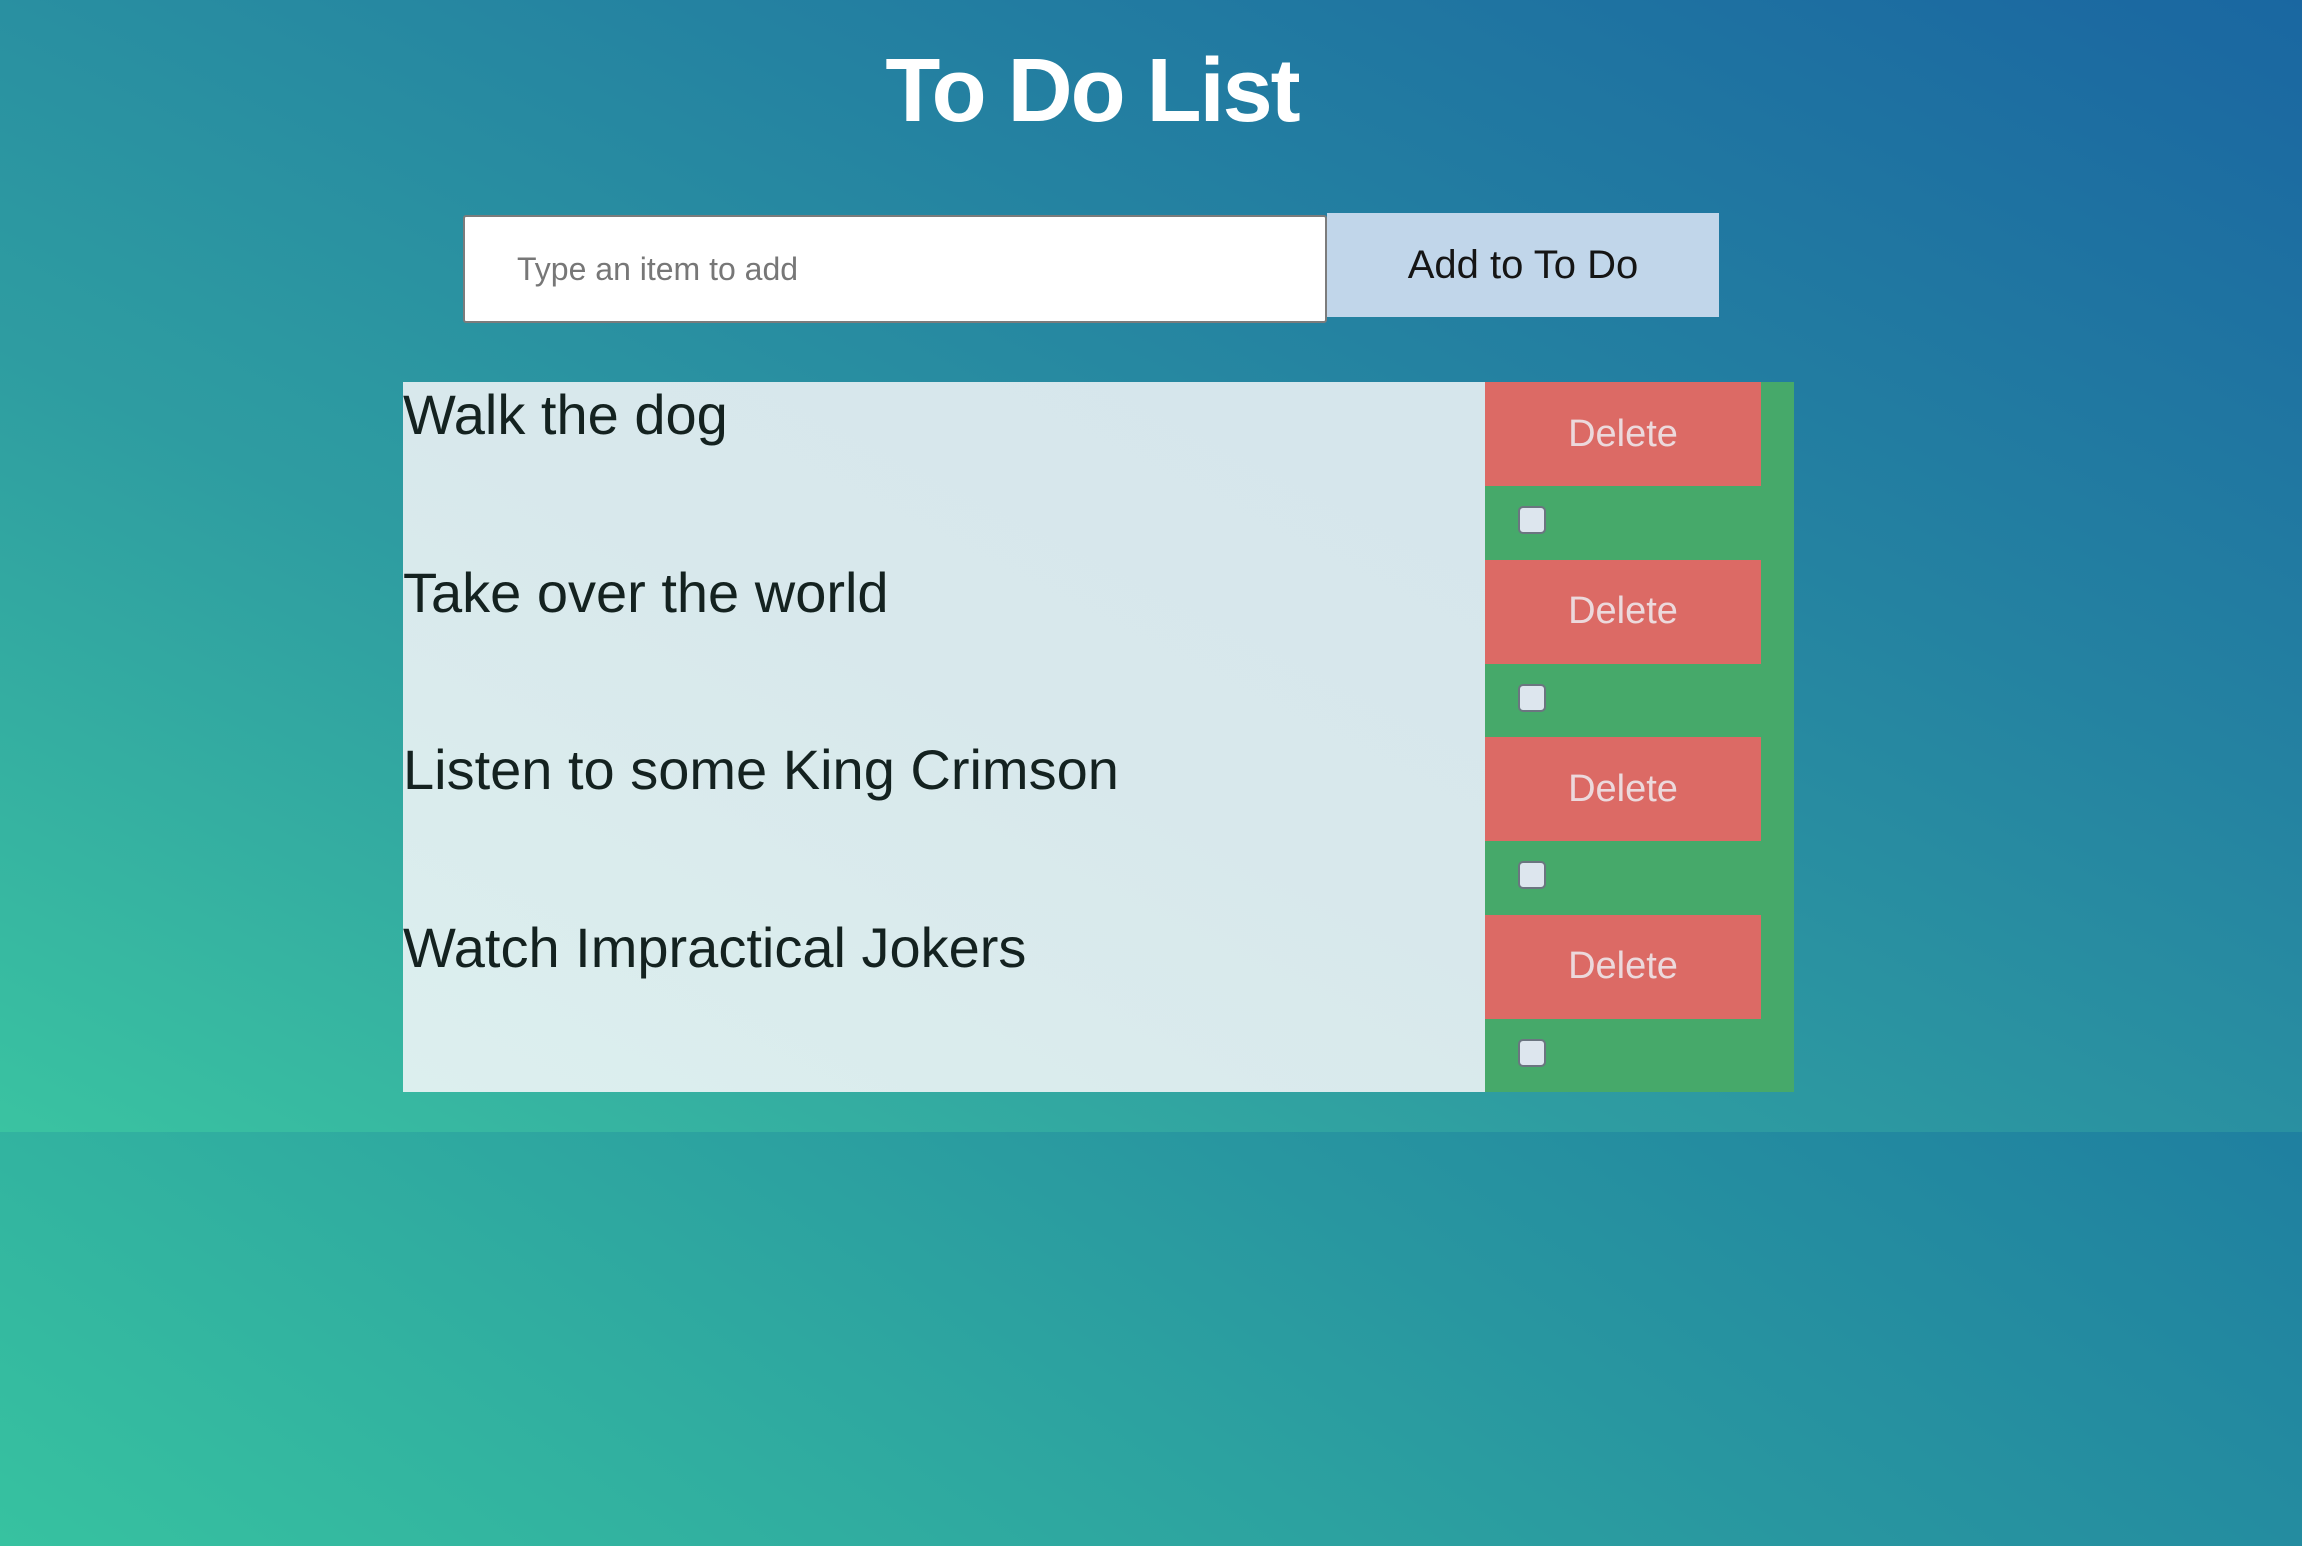 This screenshot has height=1546, width=2302. What do you see at coordinates (1098, 826) in the screenshot?
I see `todo-item: Listen to some King Crimson Delete` at bounding box center [1098, 826].